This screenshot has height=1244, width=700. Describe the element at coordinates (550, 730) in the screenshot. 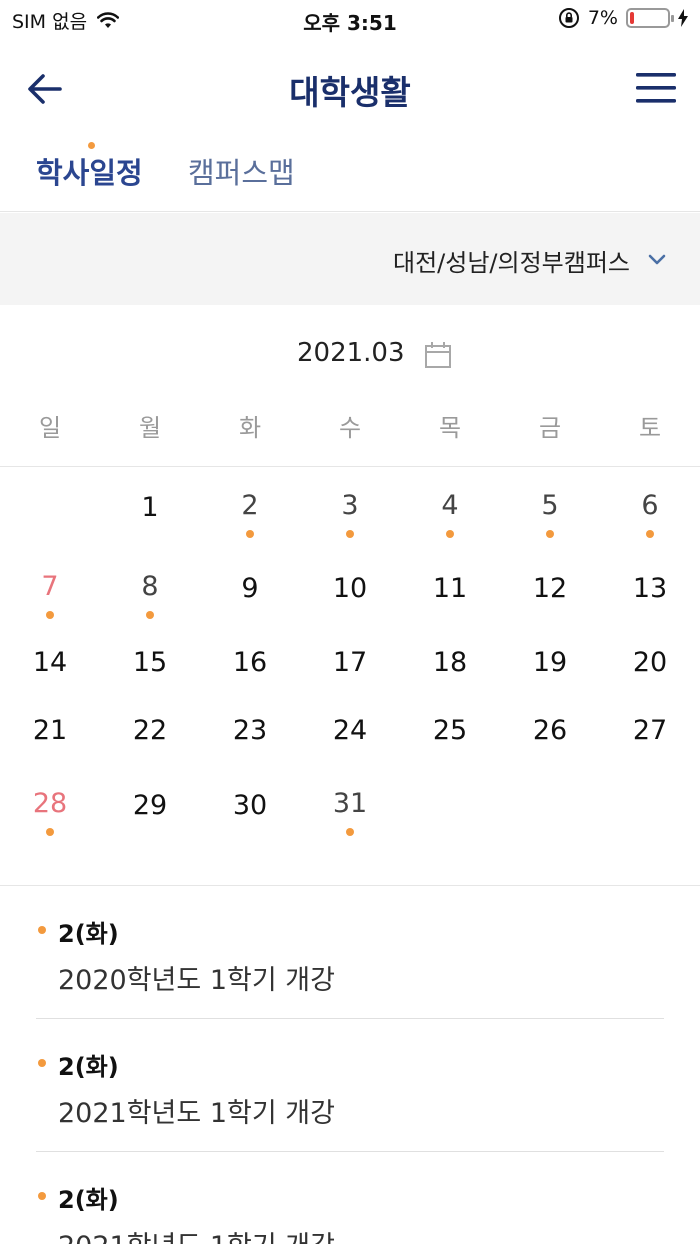

I see `calendar-day: 26` at that location.